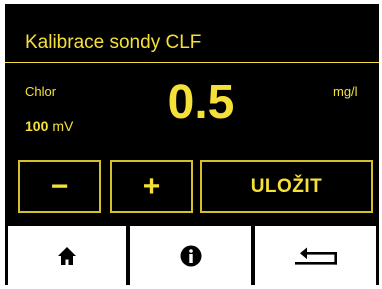  I want to click on title-divider, so click(192, 62).